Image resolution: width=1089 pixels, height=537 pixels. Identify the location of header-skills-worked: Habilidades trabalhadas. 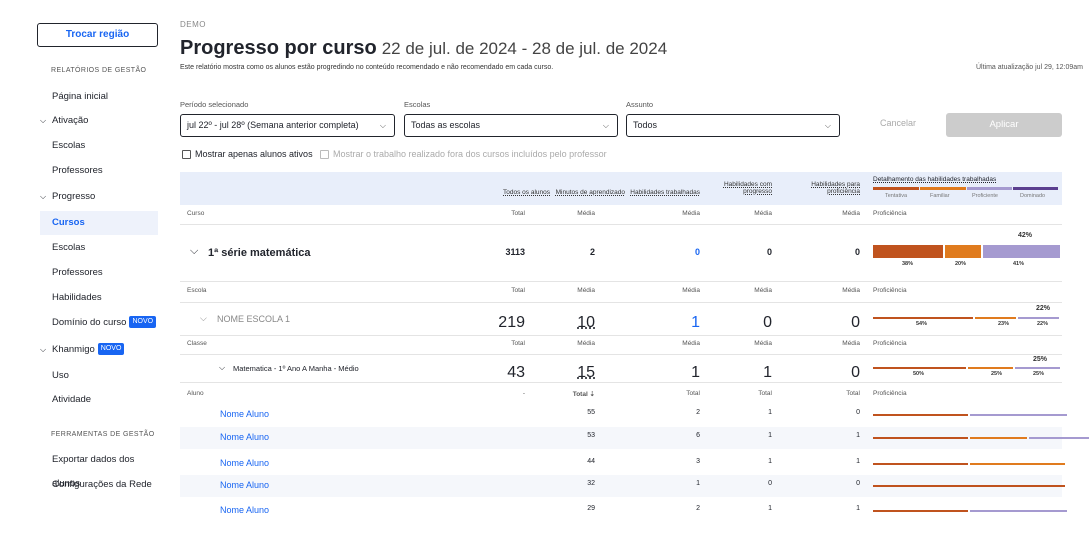
(655, 192).